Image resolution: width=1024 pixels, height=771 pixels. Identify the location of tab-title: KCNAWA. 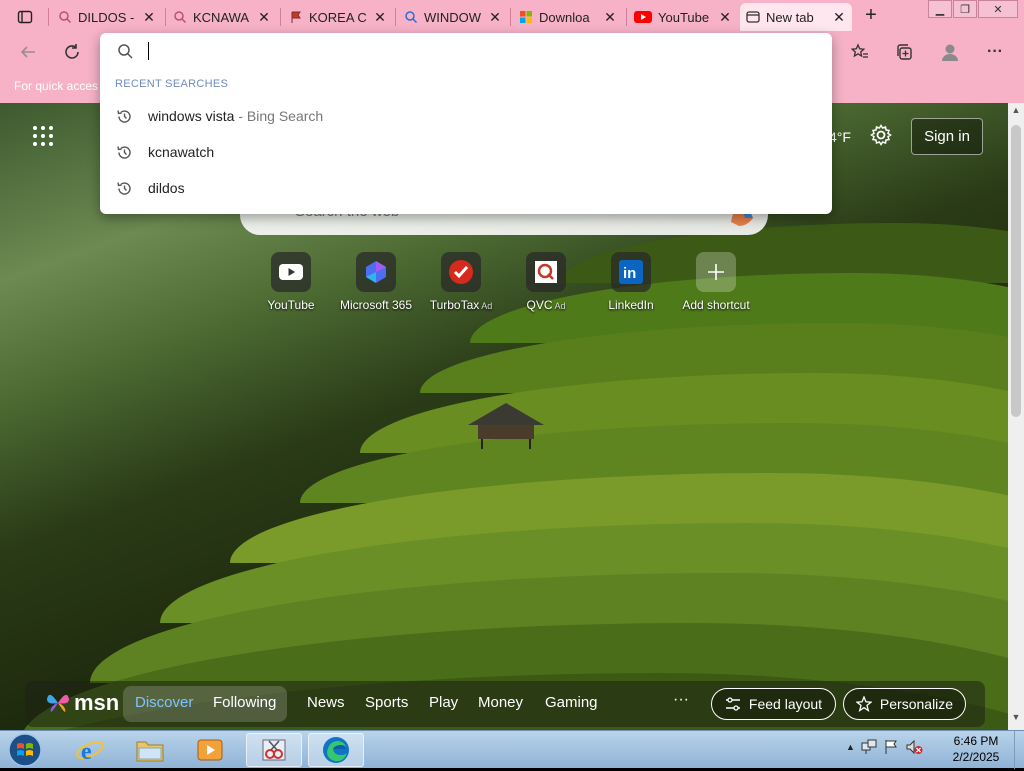
(221, 17).